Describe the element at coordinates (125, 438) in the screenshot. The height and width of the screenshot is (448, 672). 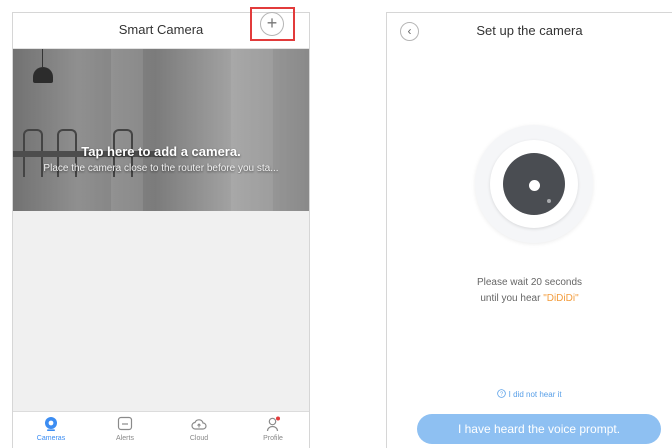
I see `tab-label: Alerts` at that location.